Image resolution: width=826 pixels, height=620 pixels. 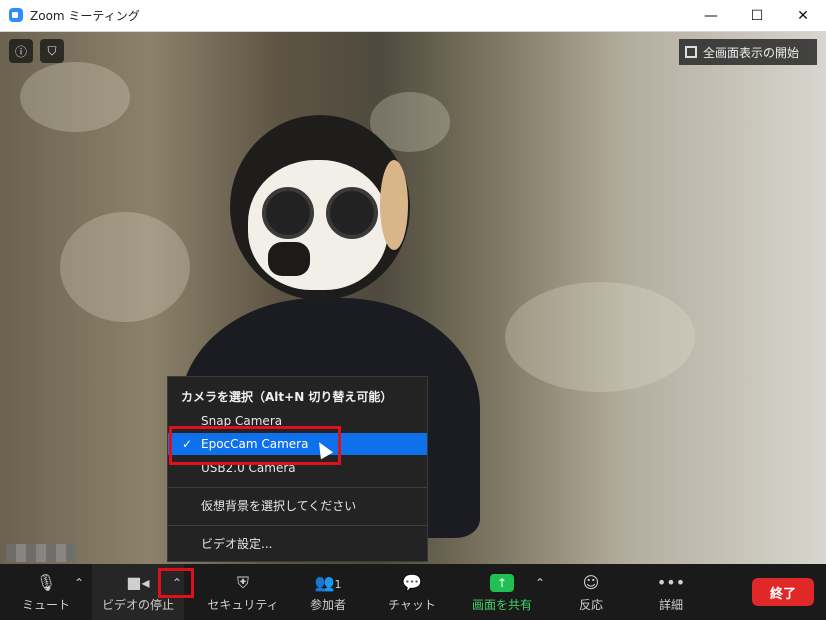 What do you see at coordinates (327, 604) in the screenshot?
I see `participants-label: 参加者` at bounding box center [327, 604].